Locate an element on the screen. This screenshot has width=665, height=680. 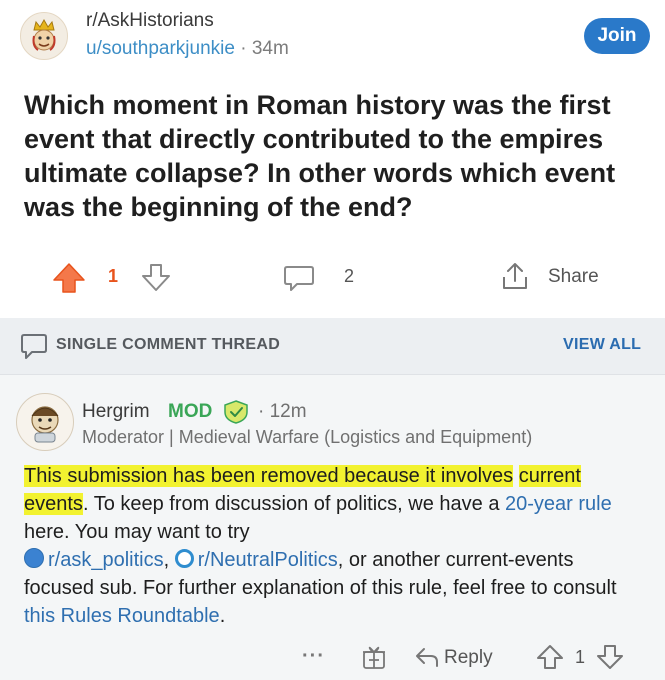
mod-shield-icon is located at coordinates (236, 414).